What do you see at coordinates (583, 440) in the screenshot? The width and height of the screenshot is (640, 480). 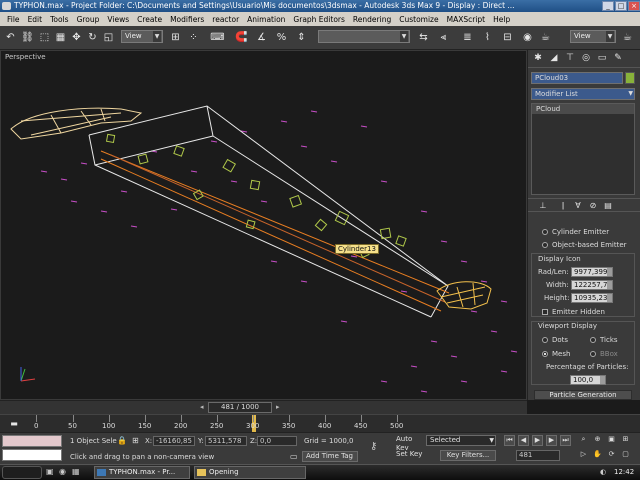 I see `zoom-icon: ⌕` at bounding box center [583, 440].